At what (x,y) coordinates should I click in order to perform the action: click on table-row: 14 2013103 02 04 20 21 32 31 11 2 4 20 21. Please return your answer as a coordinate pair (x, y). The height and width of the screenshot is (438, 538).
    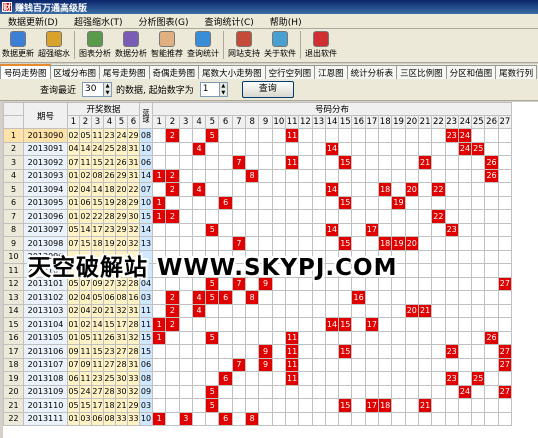
    Looking at the image, I should click on (258, 310).